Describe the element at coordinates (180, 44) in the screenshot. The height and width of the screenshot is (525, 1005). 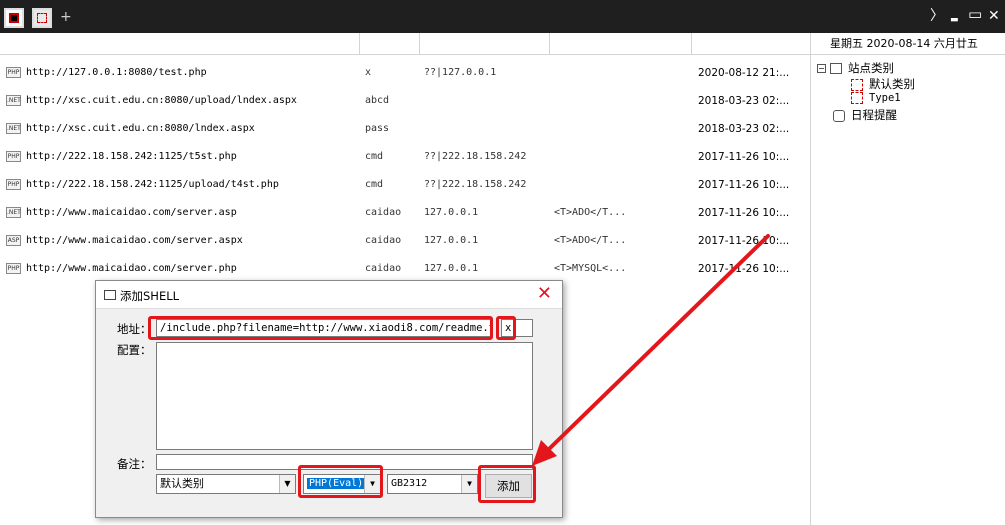
I see `column-header-url` at that location.